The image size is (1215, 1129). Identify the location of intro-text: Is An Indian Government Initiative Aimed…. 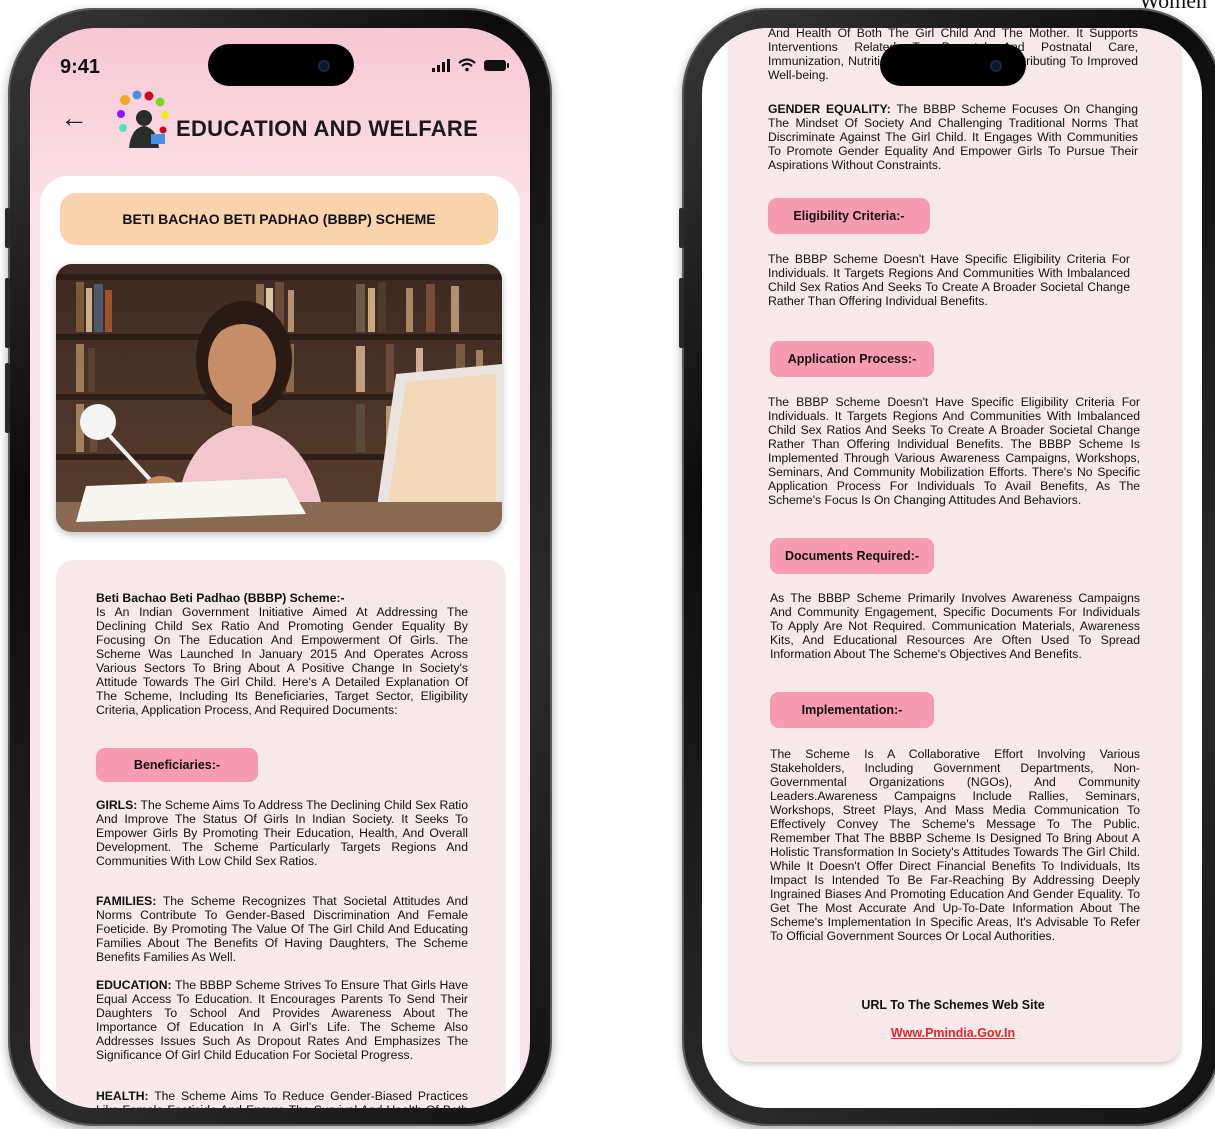
(282, 661).